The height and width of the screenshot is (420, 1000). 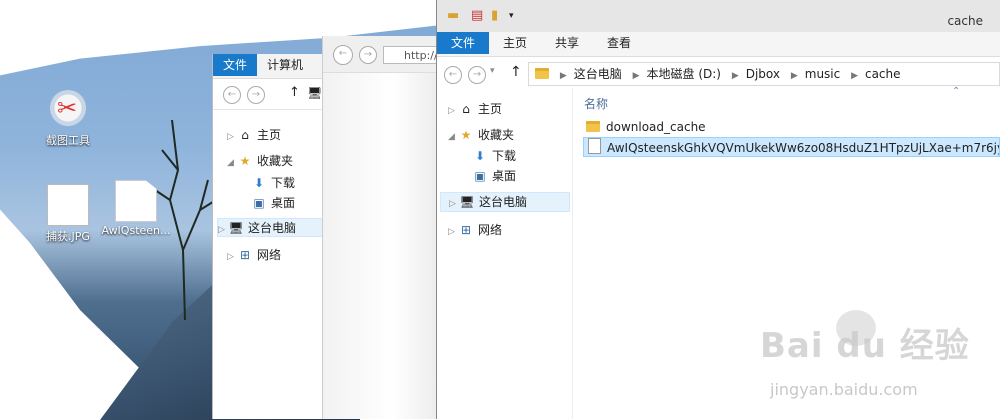 What do you see at coordinates (273, 94) in the screenshot?
I see `navigation-bar: ← → ↑ 🖥` at bounding box center [273, 94].